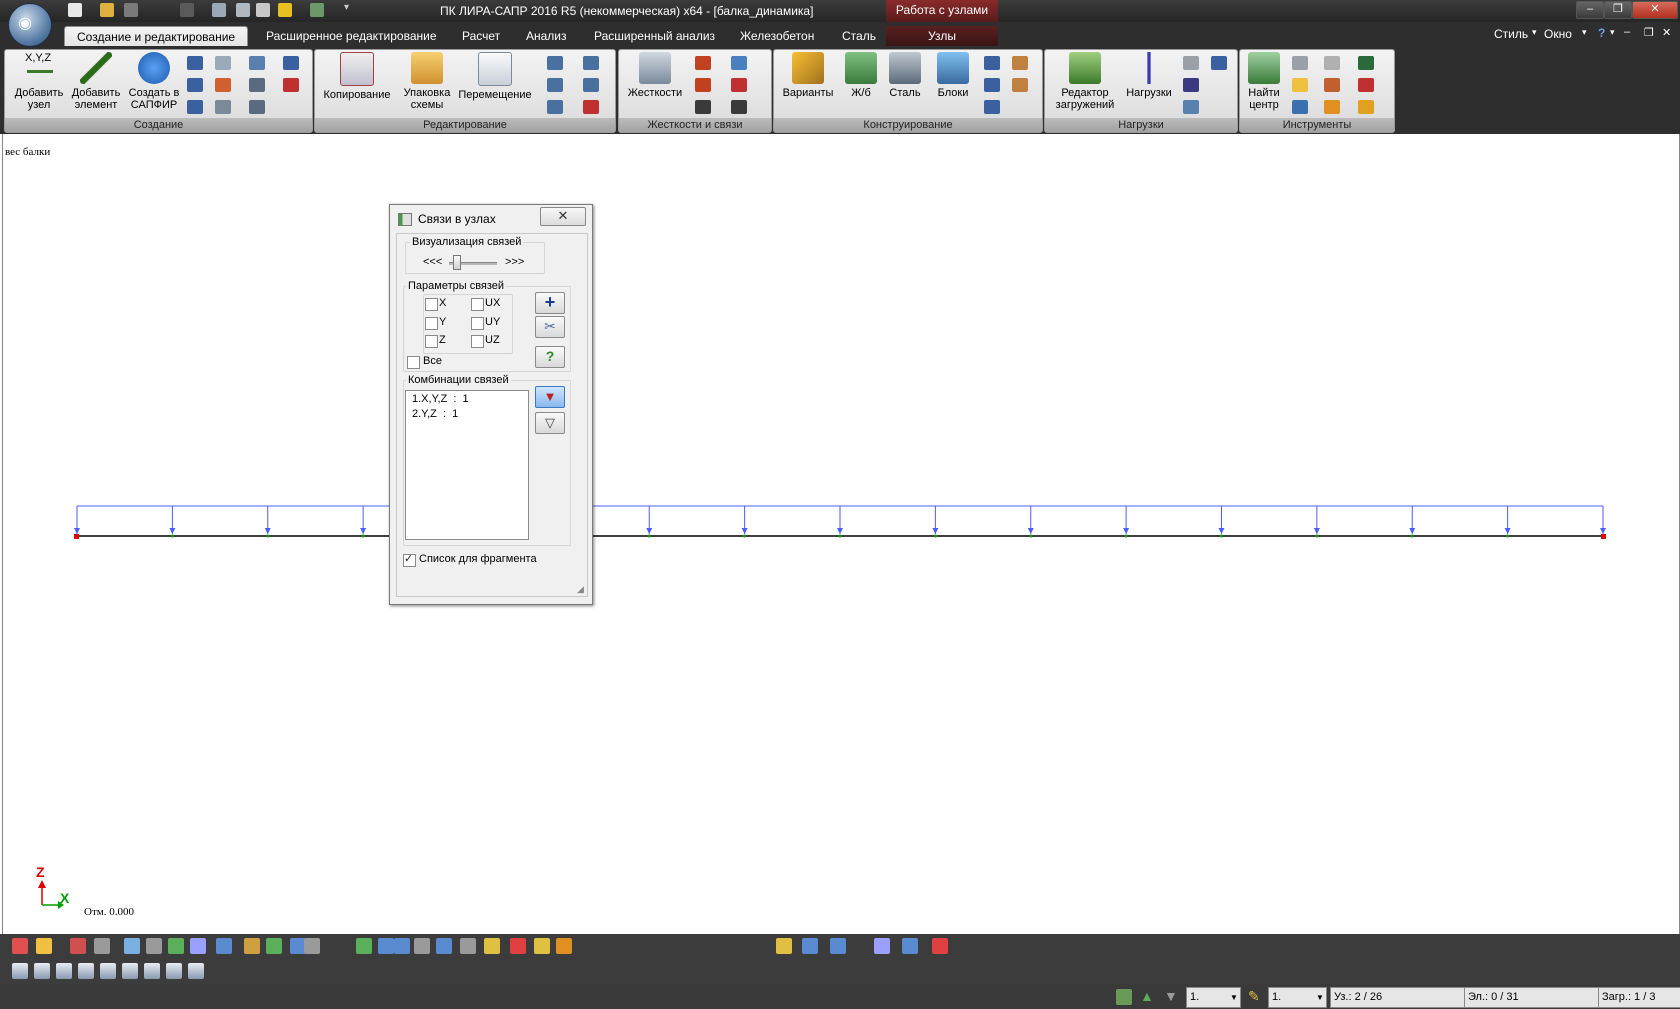 This screenshot has width=1680, height=1009. Describe the element at coordinates (492, 946) in the screenshot. I see `brush-icon` at that location.